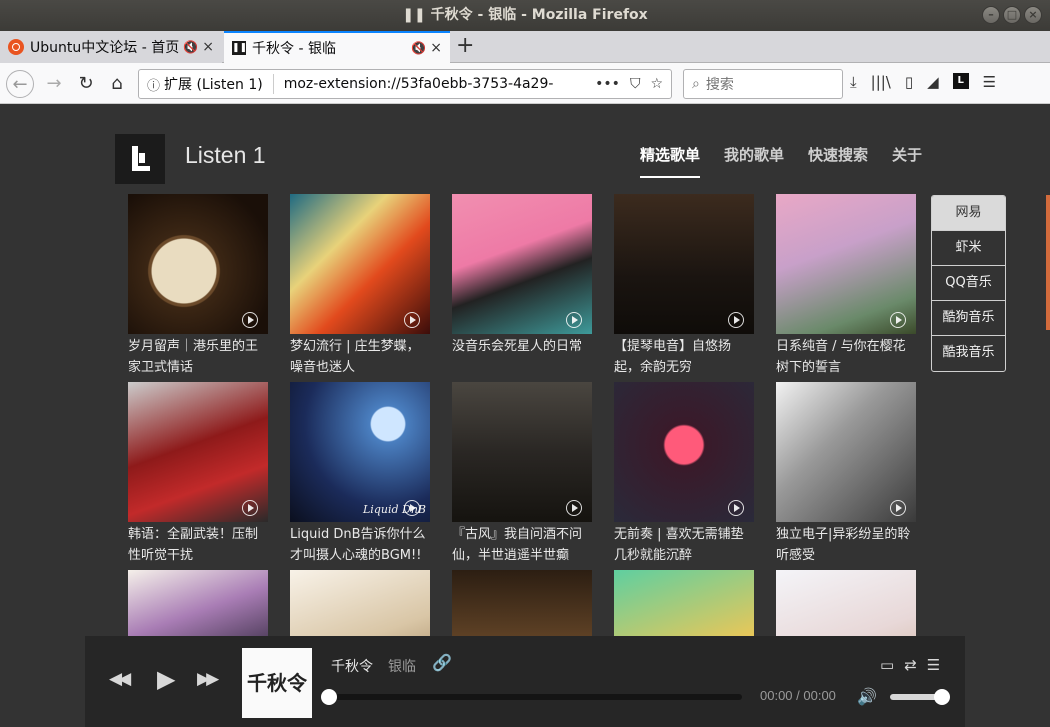 The height and width of the screenshot is (727, 1050). I want to click on minimize-button: –, so click(991, 15).